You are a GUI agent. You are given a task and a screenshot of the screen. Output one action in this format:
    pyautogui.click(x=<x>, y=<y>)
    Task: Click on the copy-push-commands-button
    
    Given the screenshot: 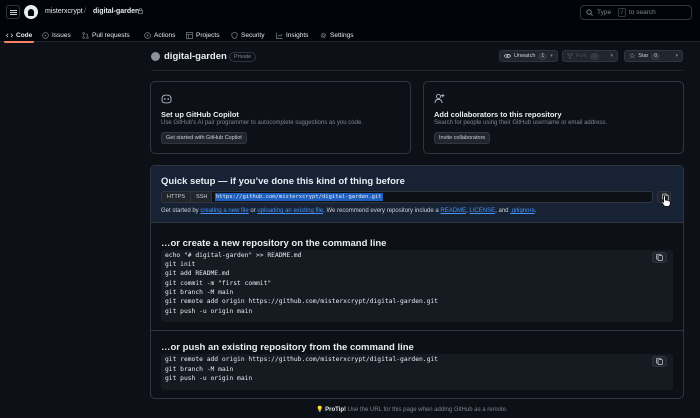 What is the action you would take?
    pyautogui.click(x=659, y=361)
    